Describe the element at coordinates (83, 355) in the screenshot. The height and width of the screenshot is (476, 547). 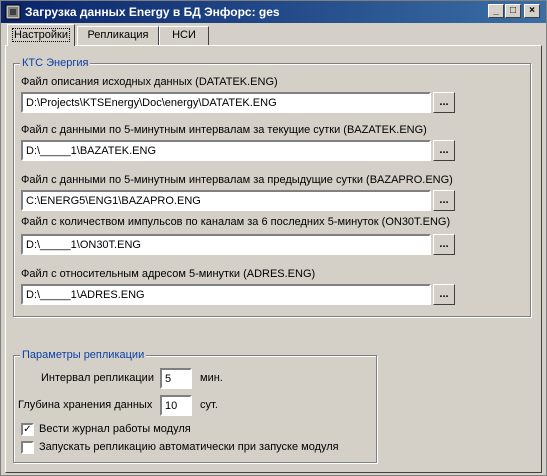
I see `replication-group-title: Параметры репликации` at that location.